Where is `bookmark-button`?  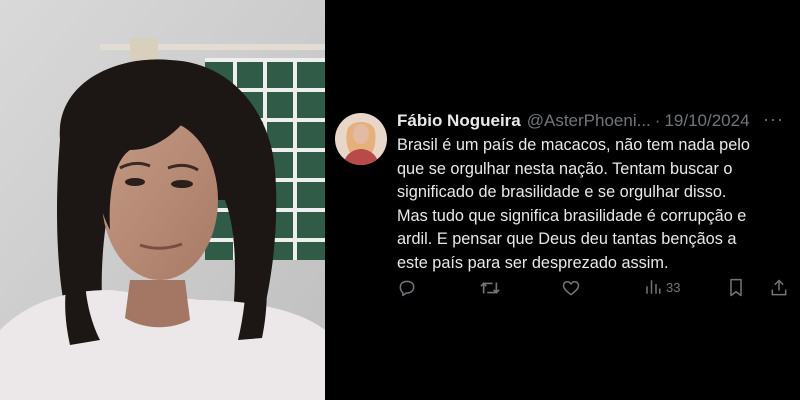 bookmark-button is located at coordinates (736, 288).